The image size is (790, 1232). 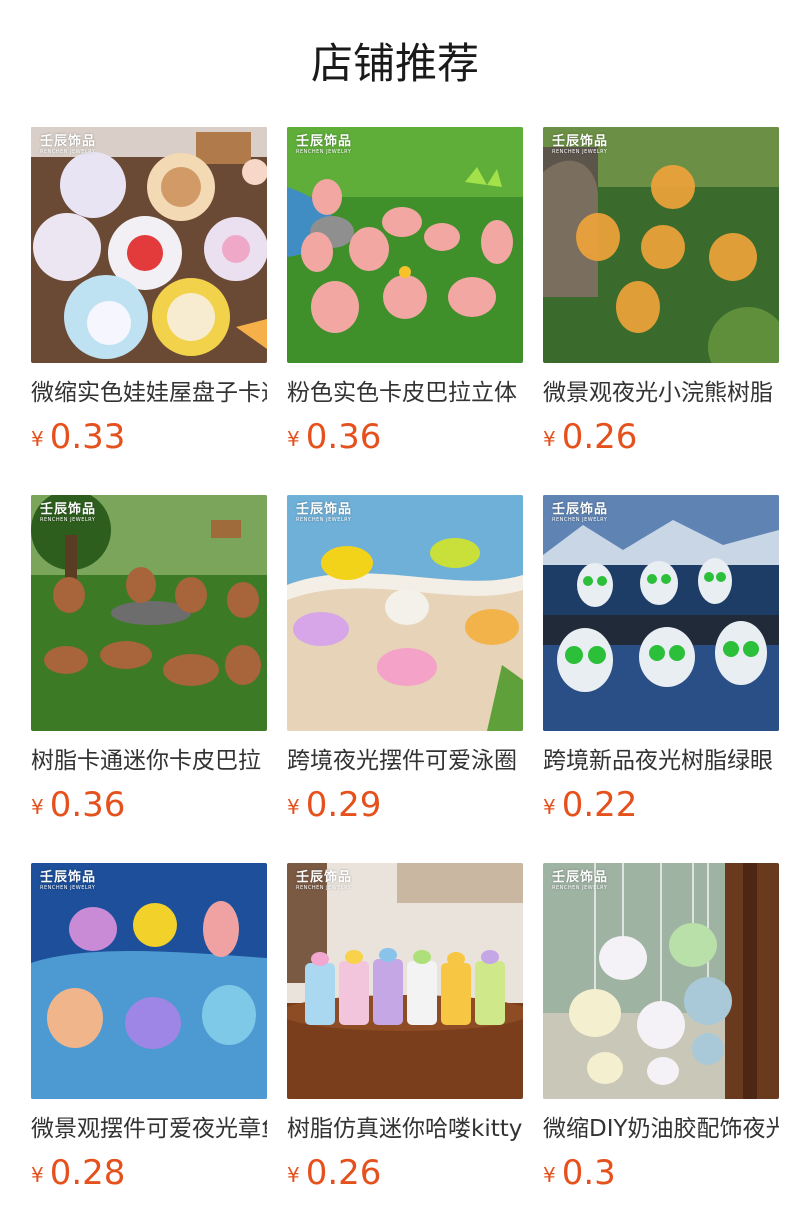 I want to click on product-name: 粉色实色卡皮巴拉立体, so click(x=405, y=393).